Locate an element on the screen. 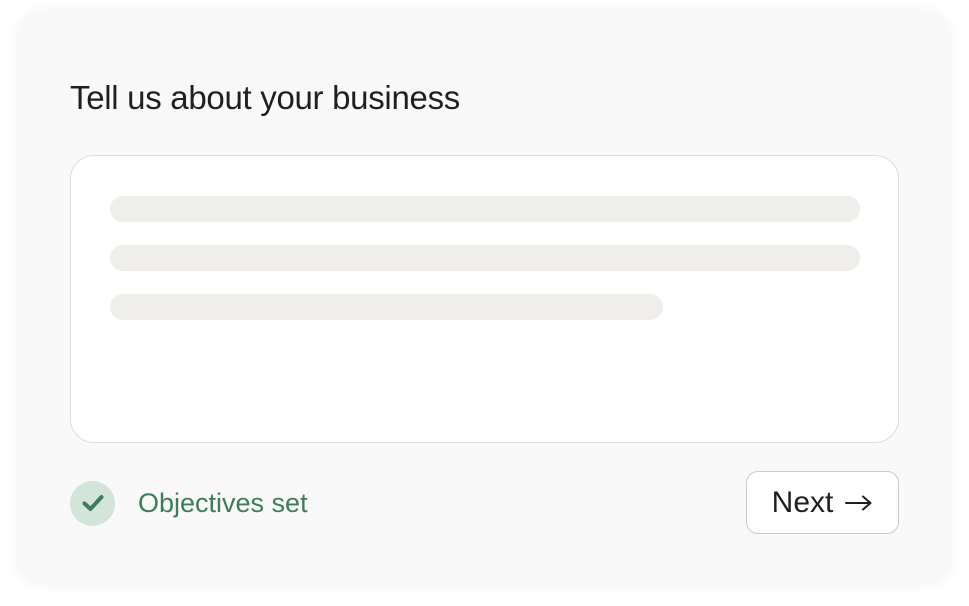  objectives-status: Objectives set is located at coordinates (189, 503).